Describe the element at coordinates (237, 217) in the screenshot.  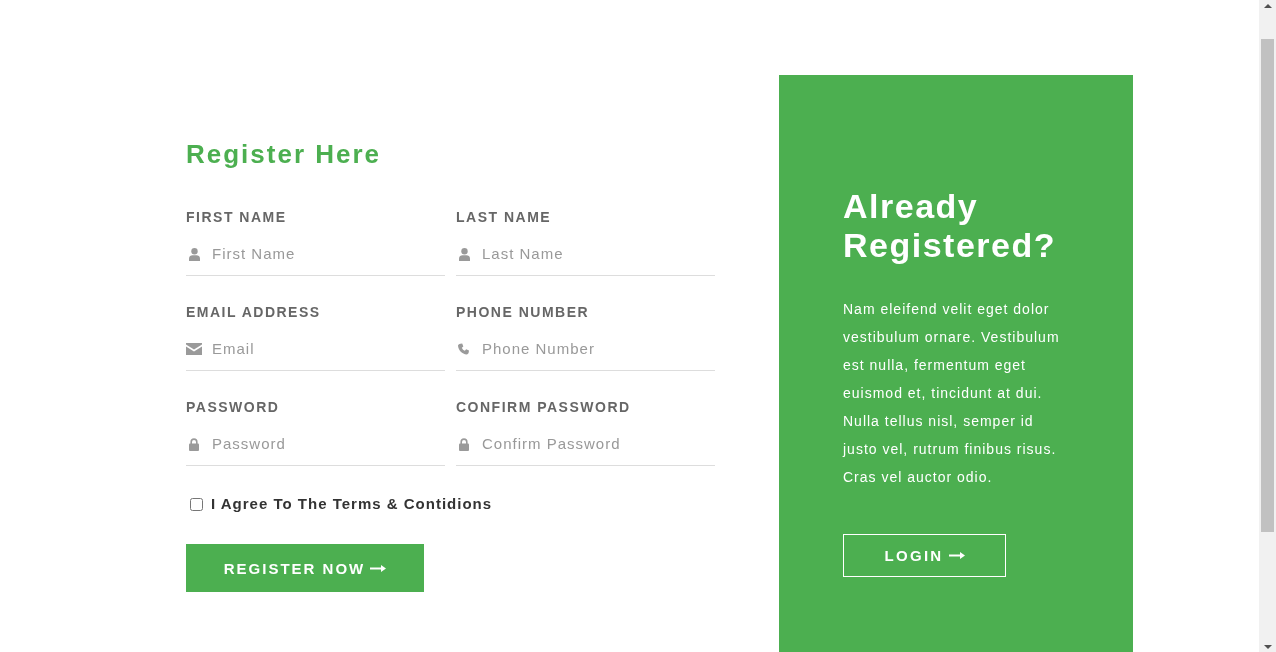
I see `field-label: FIRST NAME` at that location.